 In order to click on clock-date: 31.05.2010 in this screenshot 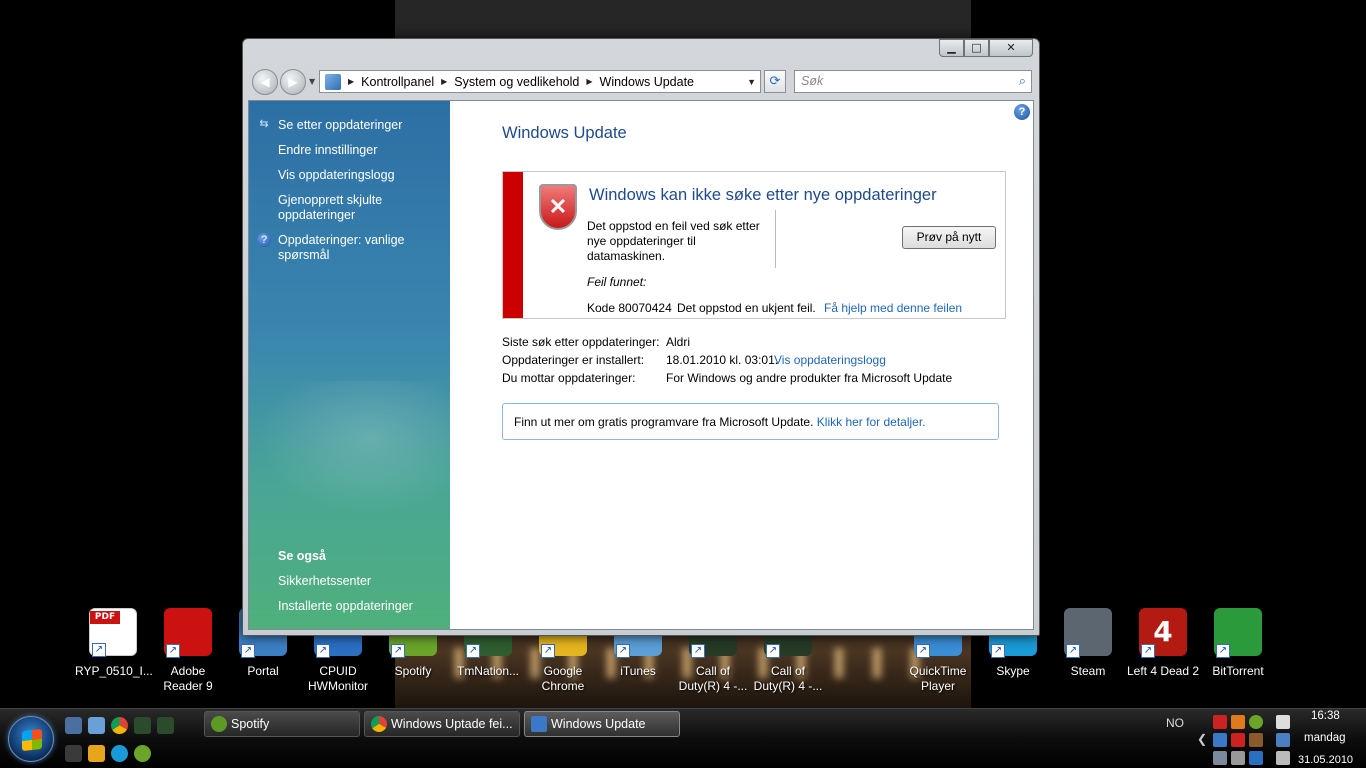, I will do `click(1325, 760)`.